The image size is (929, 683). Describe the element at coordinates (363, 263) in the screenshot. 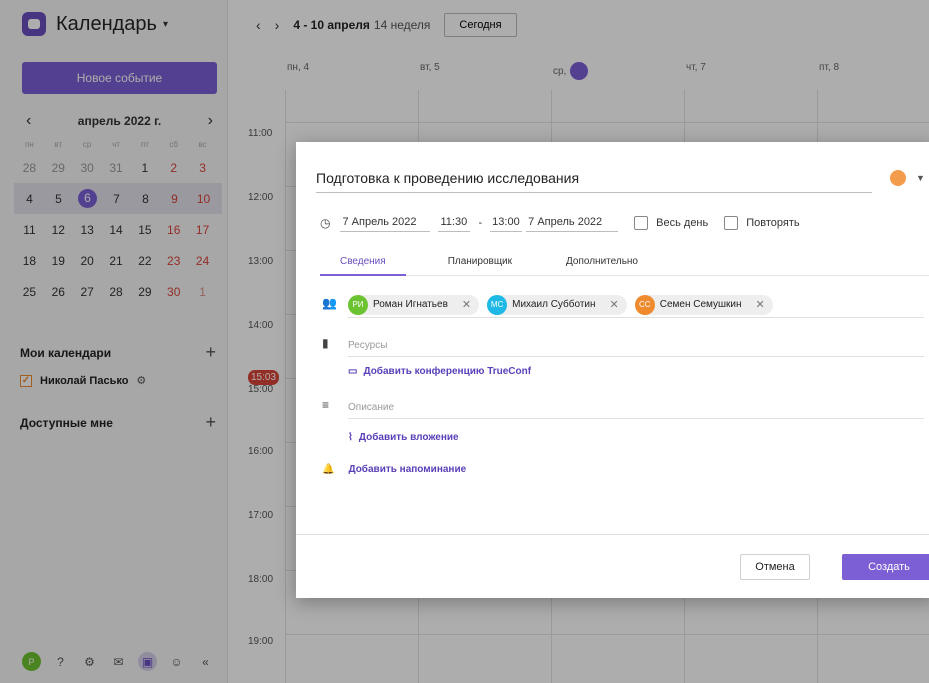

I see `tab-details: Сведения` at that location.